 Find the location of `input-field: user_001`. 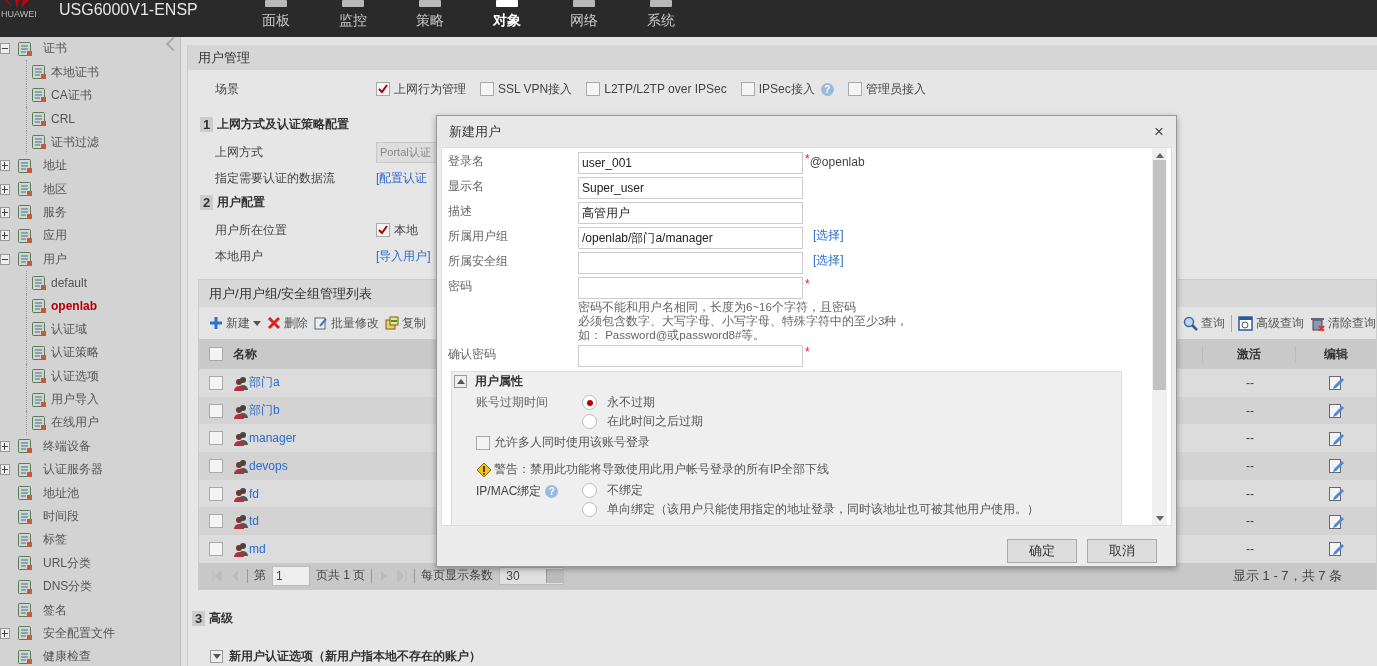

input-field: user_001 is located at coordinates (690, 163).